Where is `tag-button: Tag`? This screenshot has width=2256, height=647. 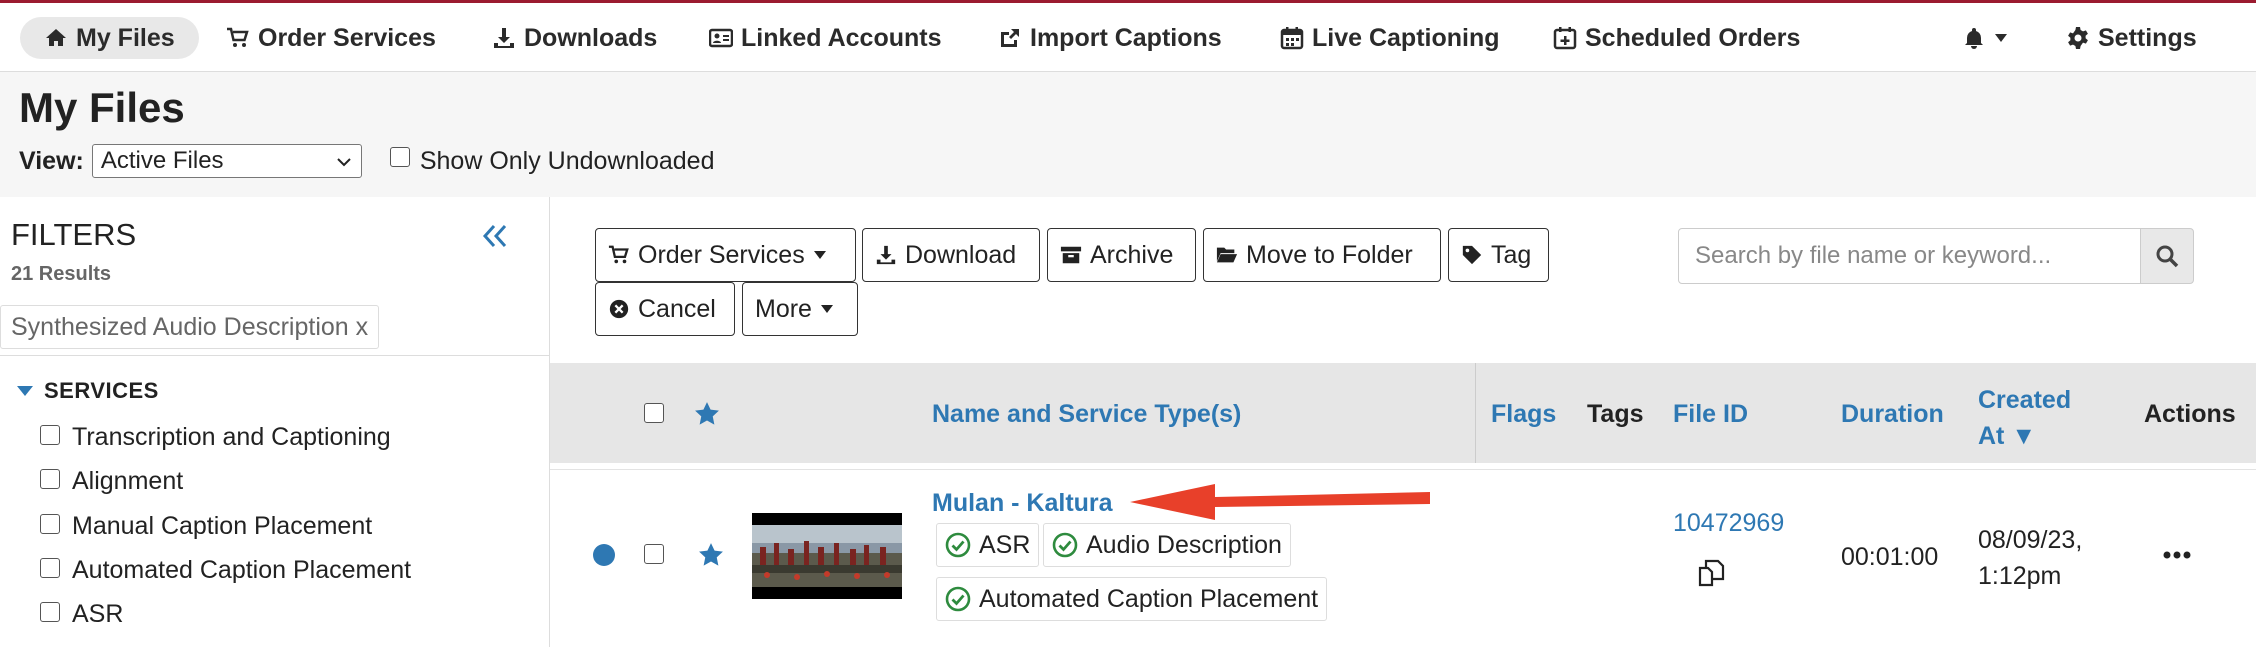 tag-button: Tag is located at coordinates (1498, 255).